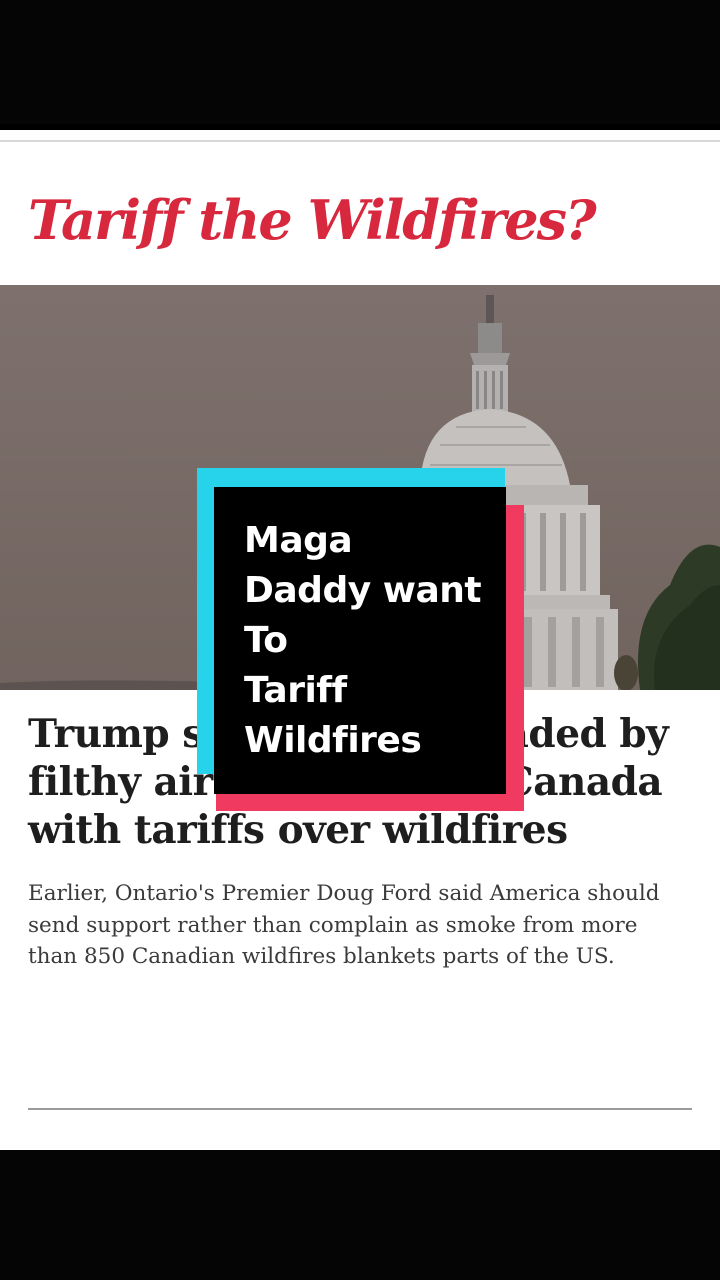  I want to click on bottom-black-bar, so click(360, 1215).